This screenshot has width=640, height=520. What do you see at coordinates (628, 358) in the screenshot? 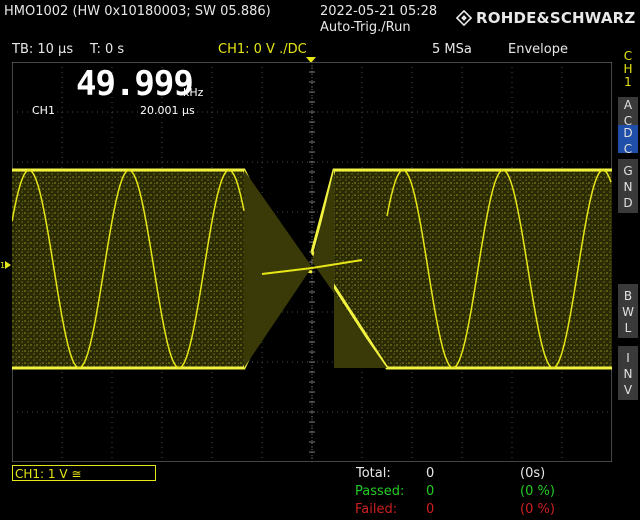
I see `button-char: I` at bounding box center [628, 358].